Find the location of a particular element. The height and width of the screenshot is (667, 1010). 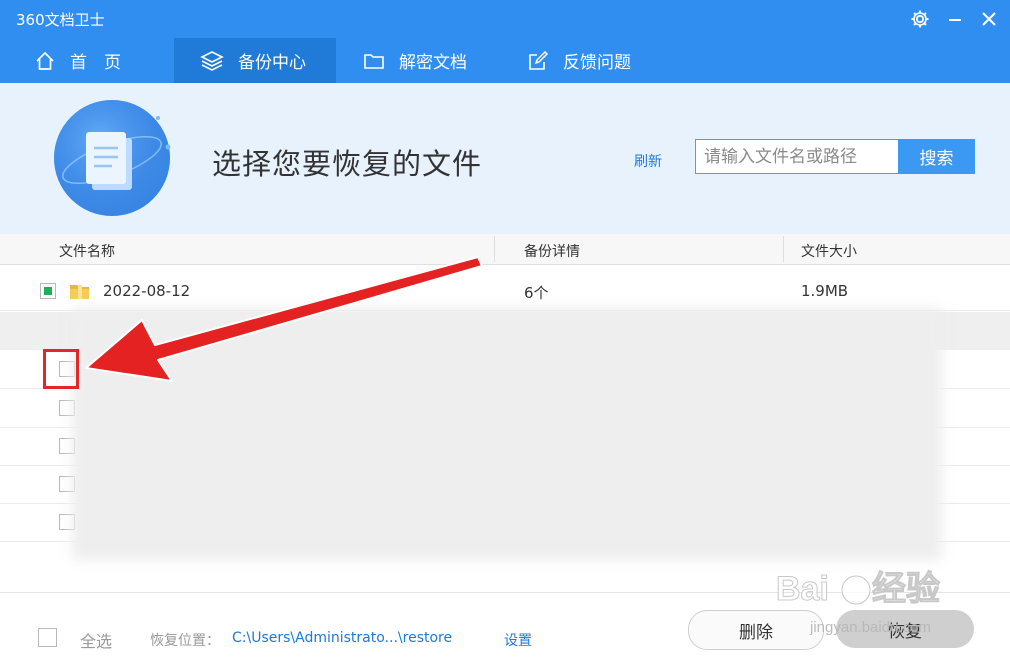

row-checkbox is located at coordinates (48, 291).